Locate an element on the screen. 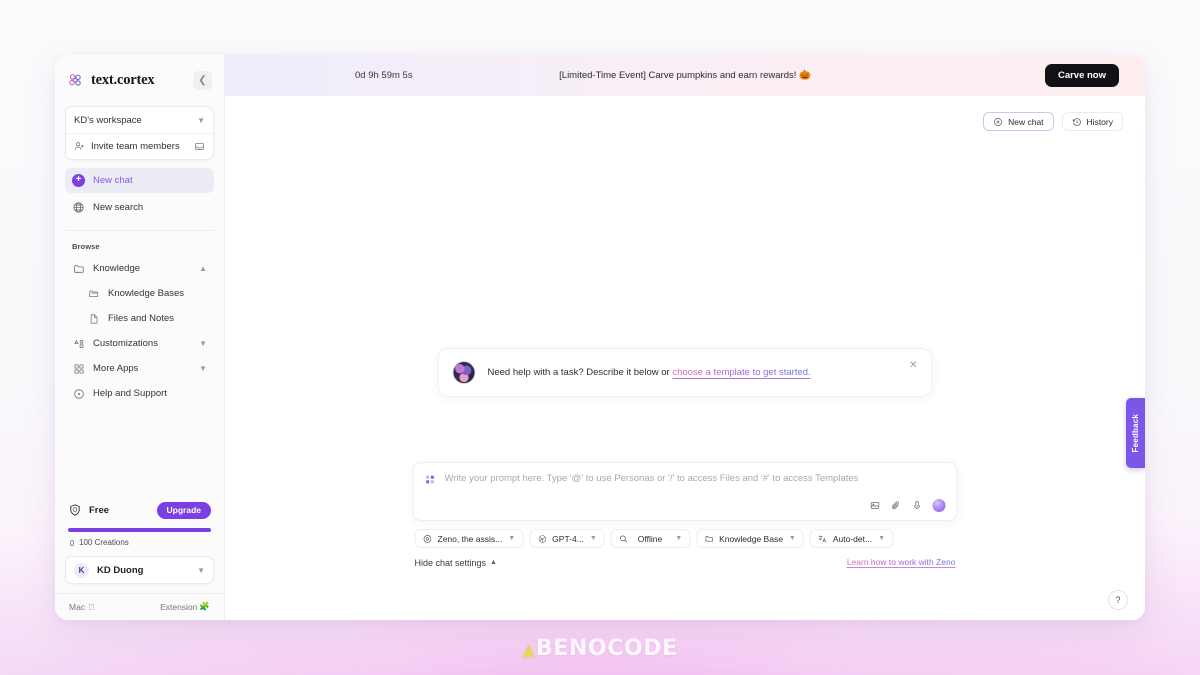  usage-label-row: 100 Creations is located at coordinates (139, 542).